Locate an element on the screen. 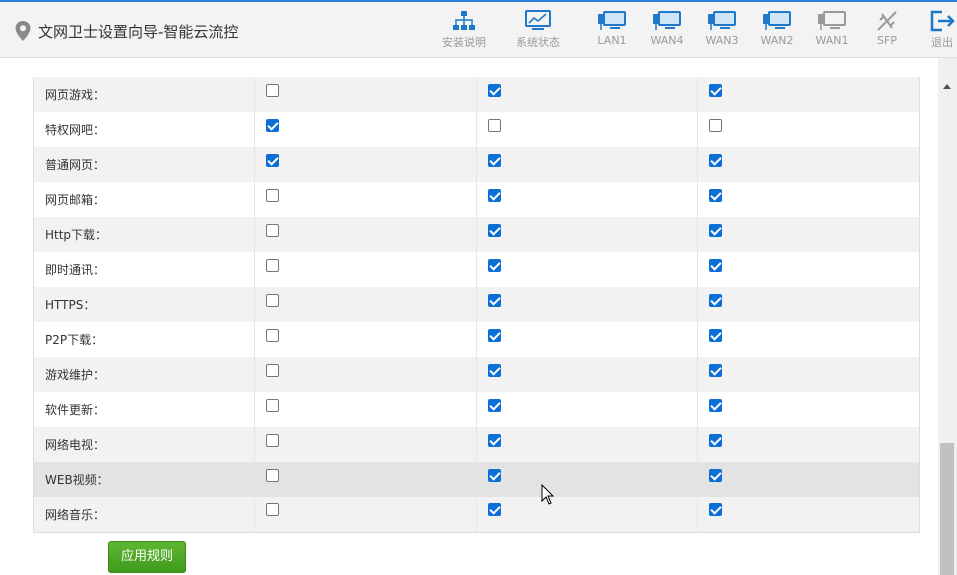 The image size is (957, 575). toolbar-button-8: 退出 is located at coordinates (934, 29).